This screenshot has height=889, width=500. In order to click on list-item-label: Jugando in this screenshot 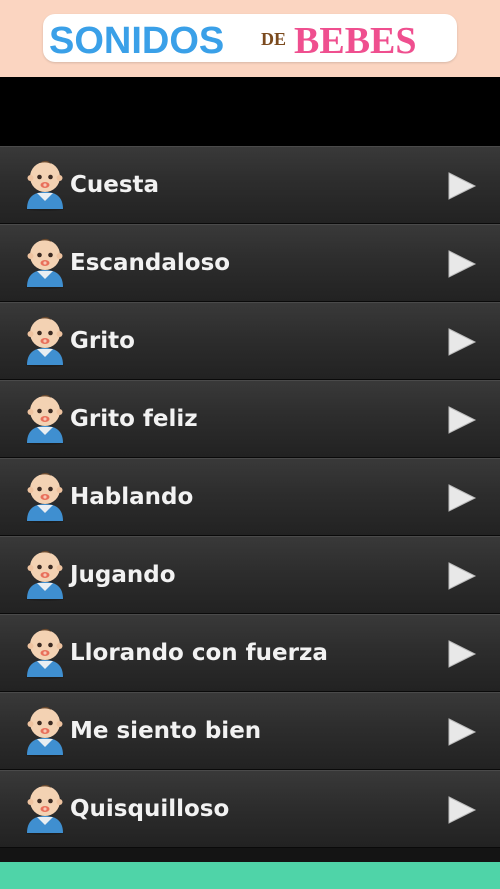, I will do `click(123, 575)`.